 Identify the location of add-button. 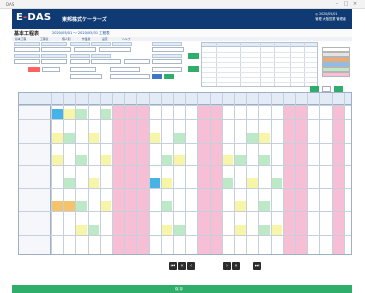
(193, 56).